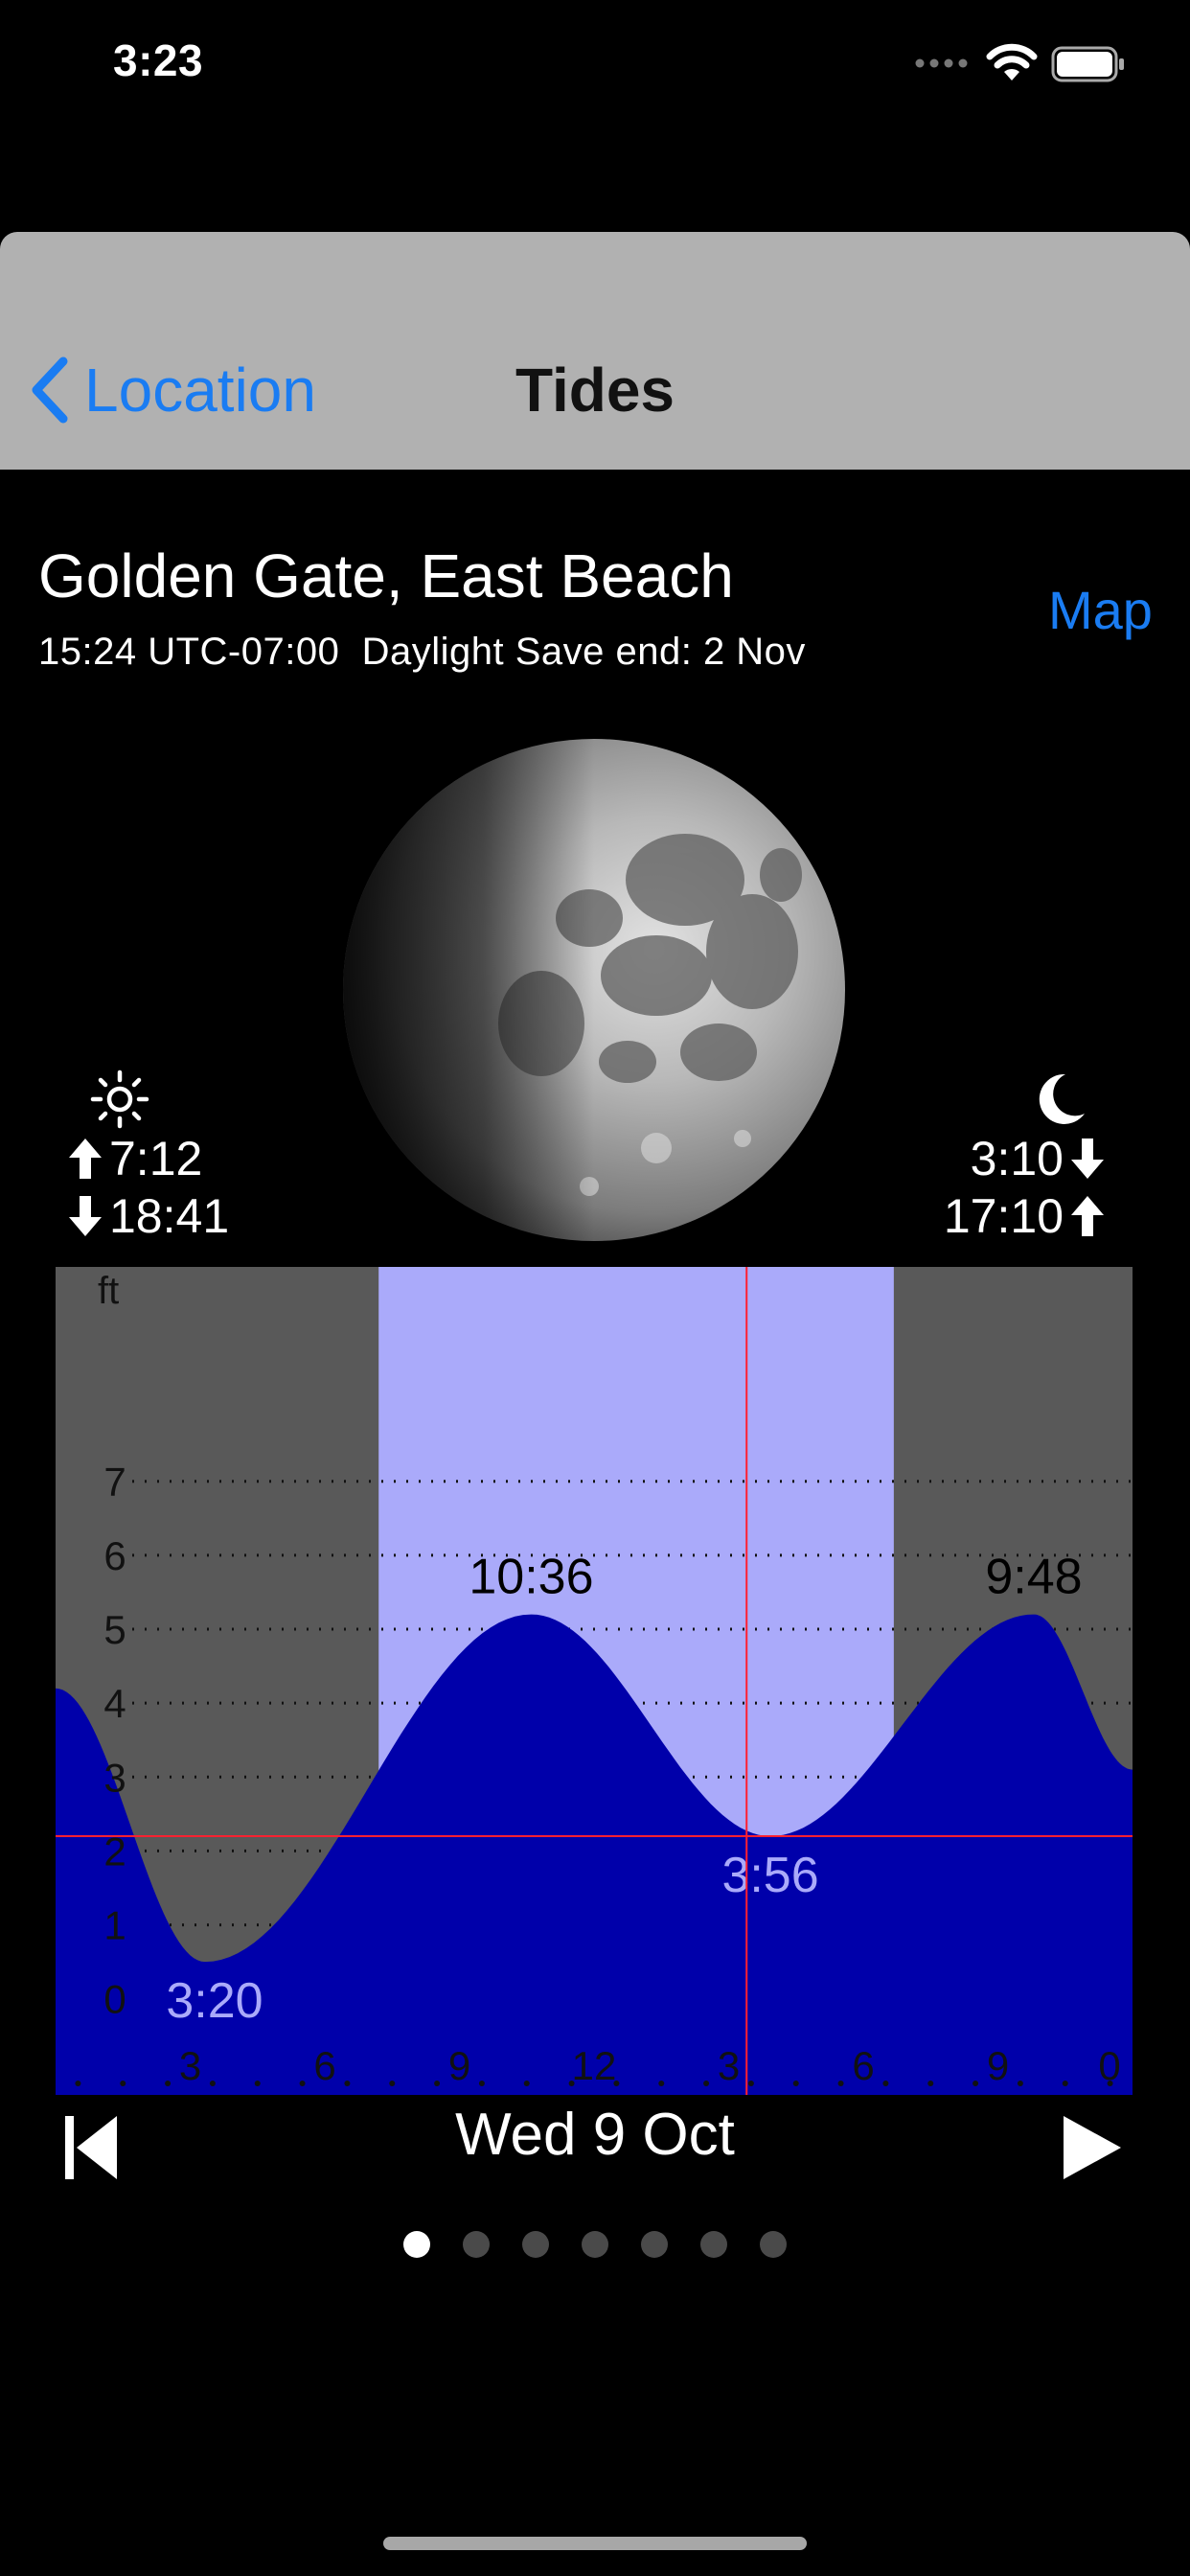 Image resolution: width=1190 pixels, height=2576 pixels. I want to click on sunset-time: 18:41, so click(145, 1216).